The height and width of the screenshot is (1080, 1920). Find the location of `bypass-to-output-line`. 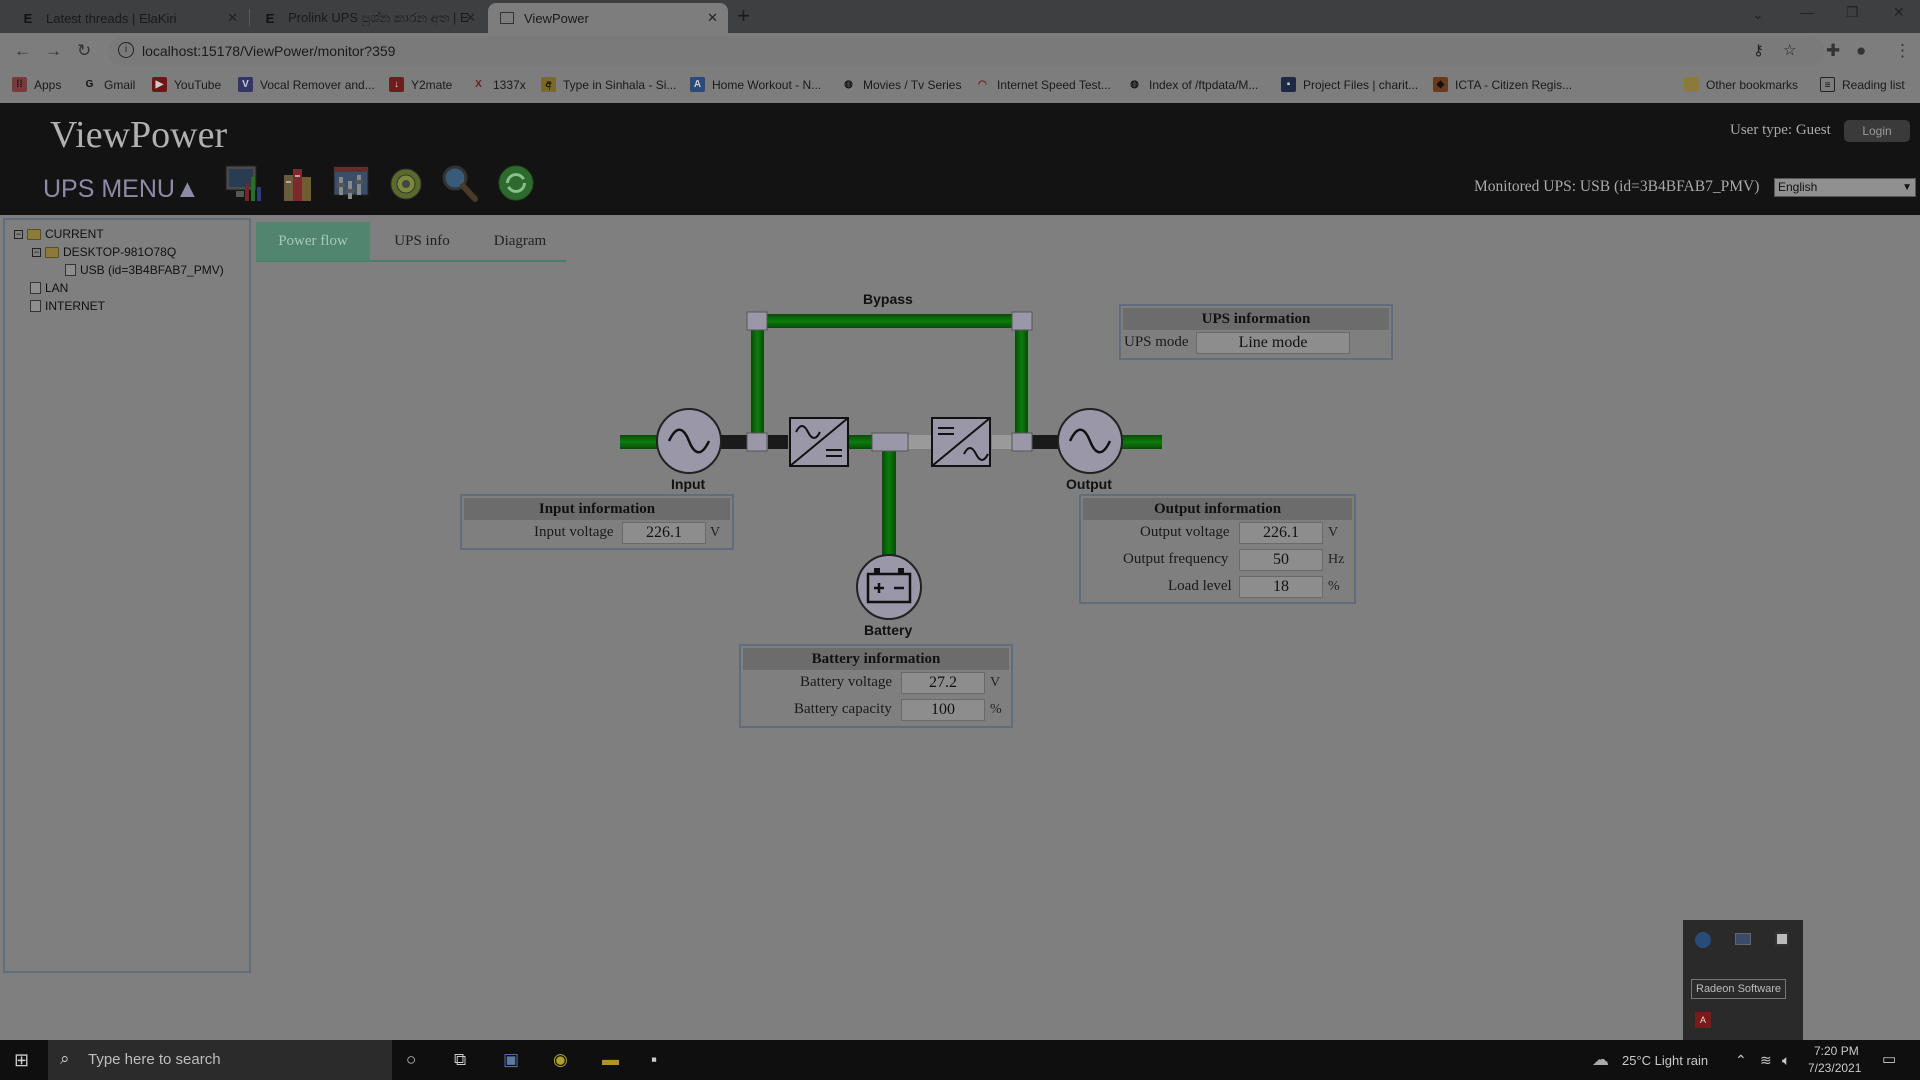

bypass-to-output-line is located at coordinates (1044, 442).